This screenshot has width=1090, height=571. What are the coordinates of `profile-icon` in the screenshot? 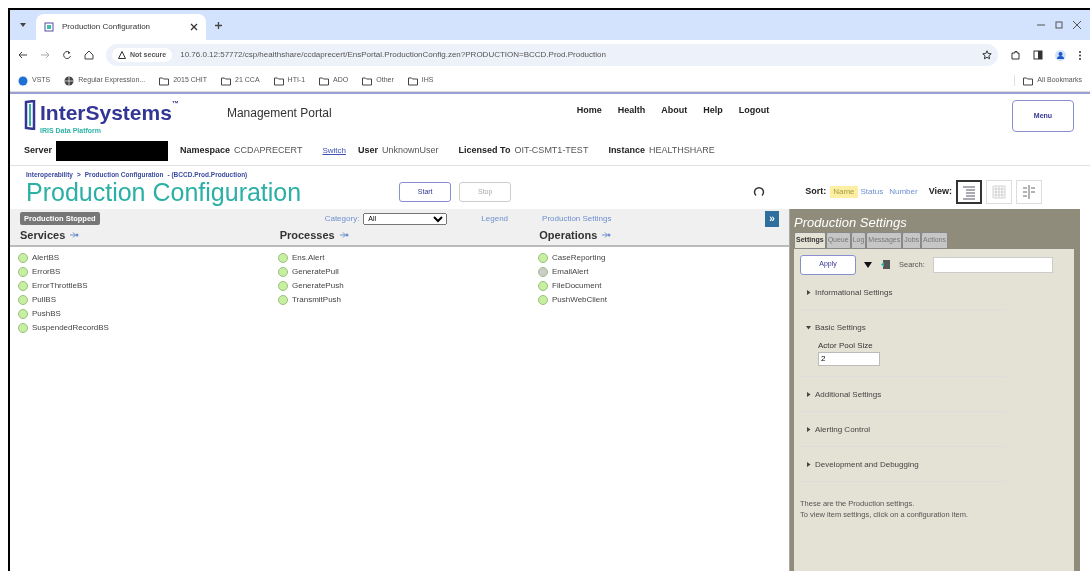 It's located at (1060, 55).